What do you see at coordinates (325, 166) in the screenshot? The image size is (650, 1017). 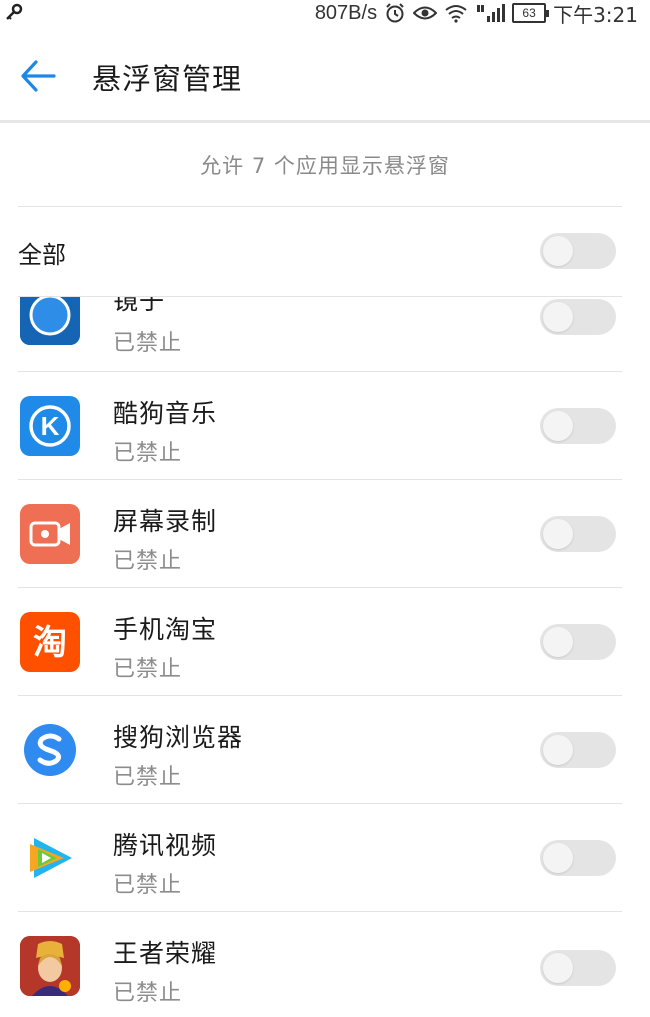 I see `summary-text: 允许 7 个应用显示悬浮窗` at bounding box center [325, 166].